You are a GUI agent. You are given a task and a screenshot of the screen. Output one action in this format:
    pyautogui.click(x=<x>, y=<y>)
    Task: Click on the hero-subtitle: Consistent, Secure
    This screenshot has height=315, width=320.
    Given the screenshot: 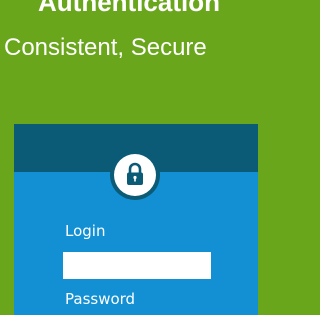 What is the action you would take?
    pyautogui.click(x=105, y=47)
    